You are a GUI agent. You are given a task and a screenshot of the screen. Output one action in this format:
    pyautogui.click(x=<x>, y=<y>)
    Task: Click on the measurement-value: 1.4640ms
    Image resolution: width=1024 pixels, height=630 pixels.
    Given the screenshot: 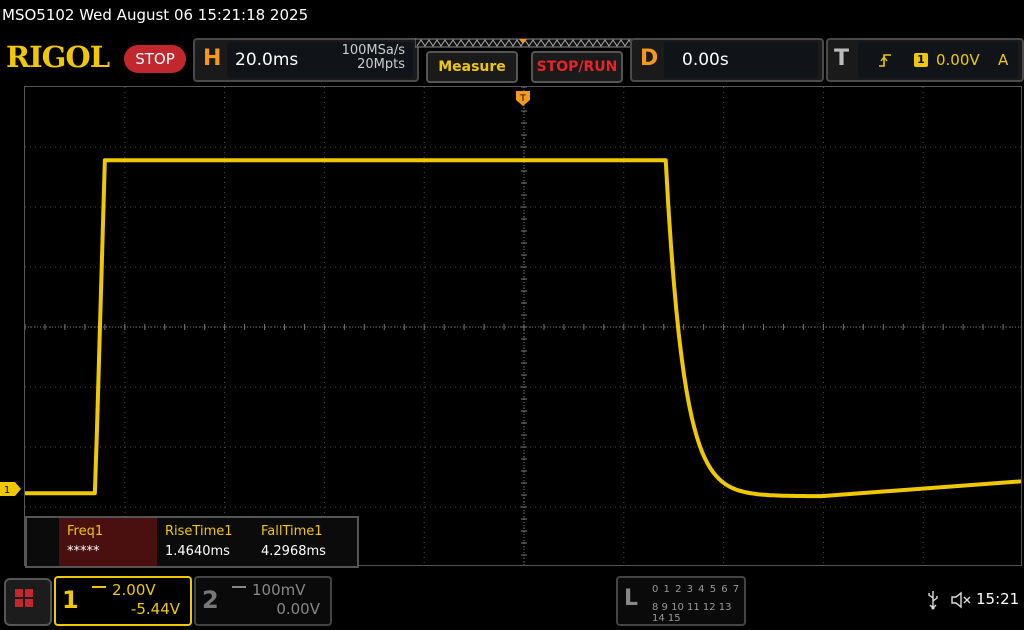 What is the action you would take?
    pyautogui.click(x=197, y=551)
    